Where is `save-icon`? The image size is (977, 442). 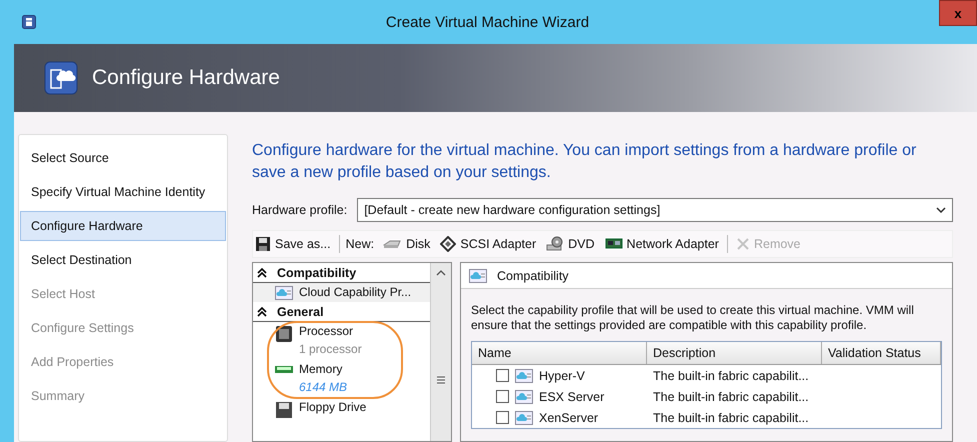
save-icon is located at coordinates (263, 244).